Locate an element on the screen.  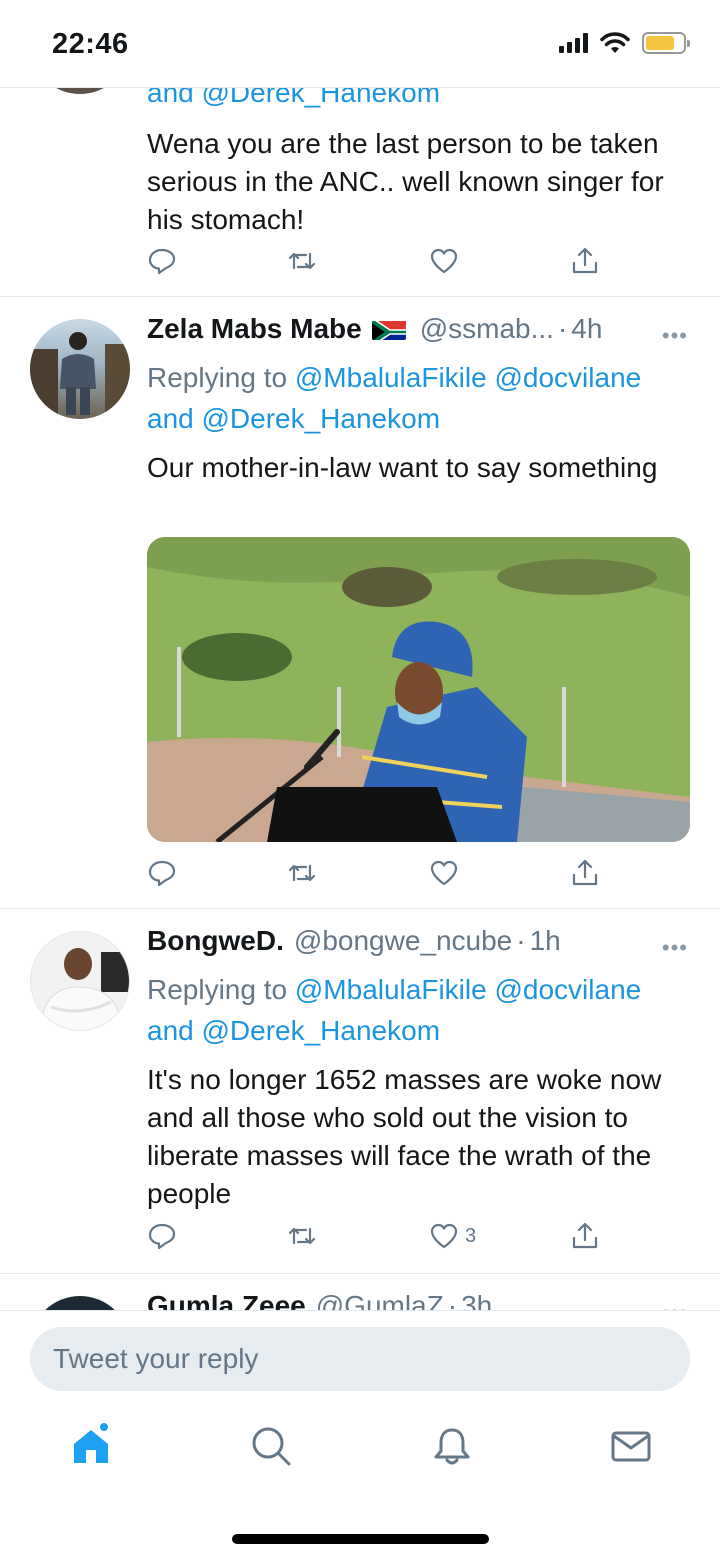
user-handle: @GumlaZ is located at coordinates (380, 1300).